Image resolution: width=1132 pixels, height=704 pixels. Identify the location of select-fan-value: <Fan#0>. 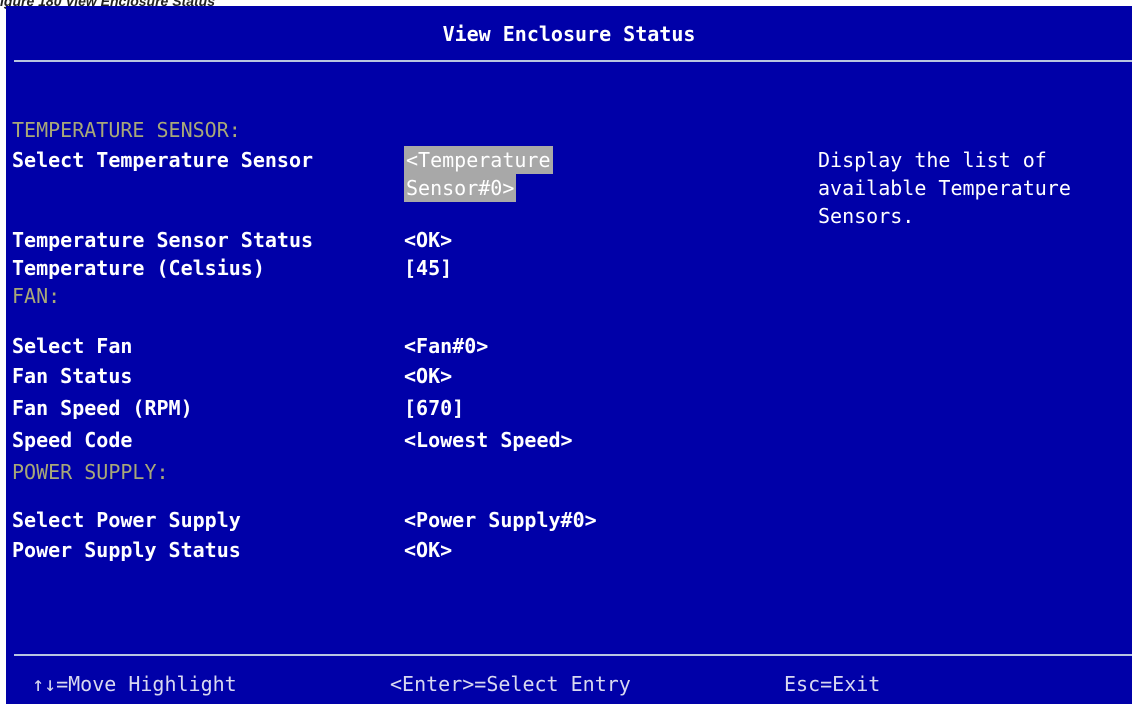
(446, 346).